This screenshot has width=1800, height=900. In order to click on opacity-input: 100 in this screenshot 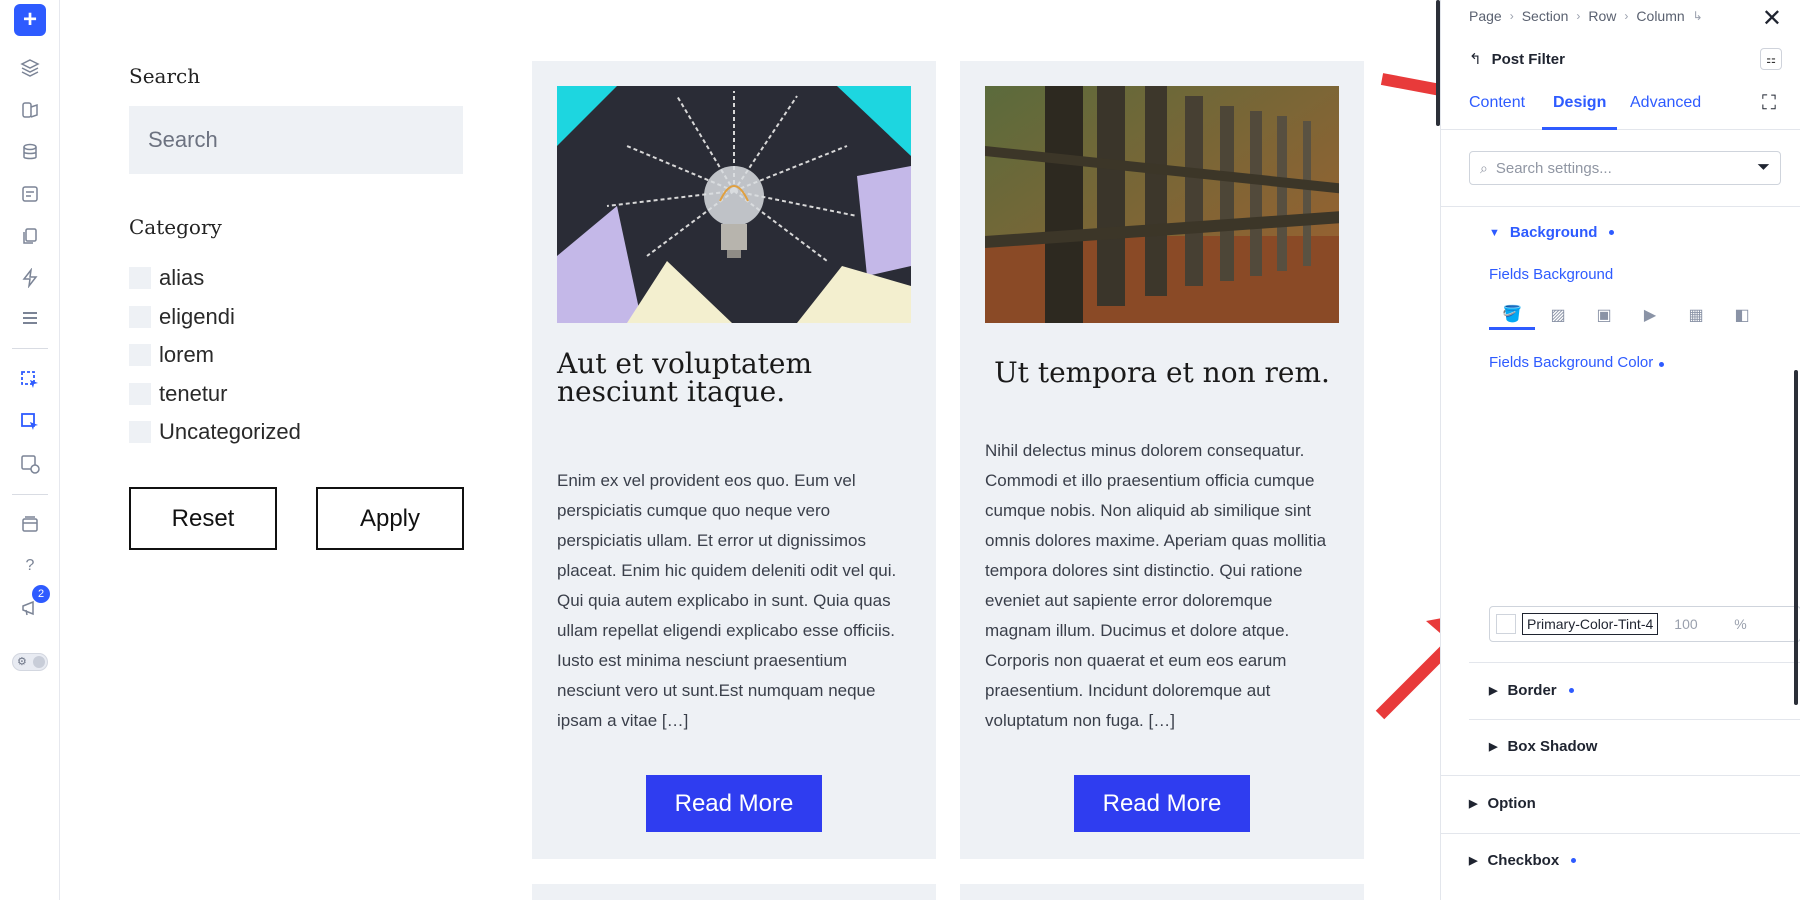, I will do `click(1704, 624)`.